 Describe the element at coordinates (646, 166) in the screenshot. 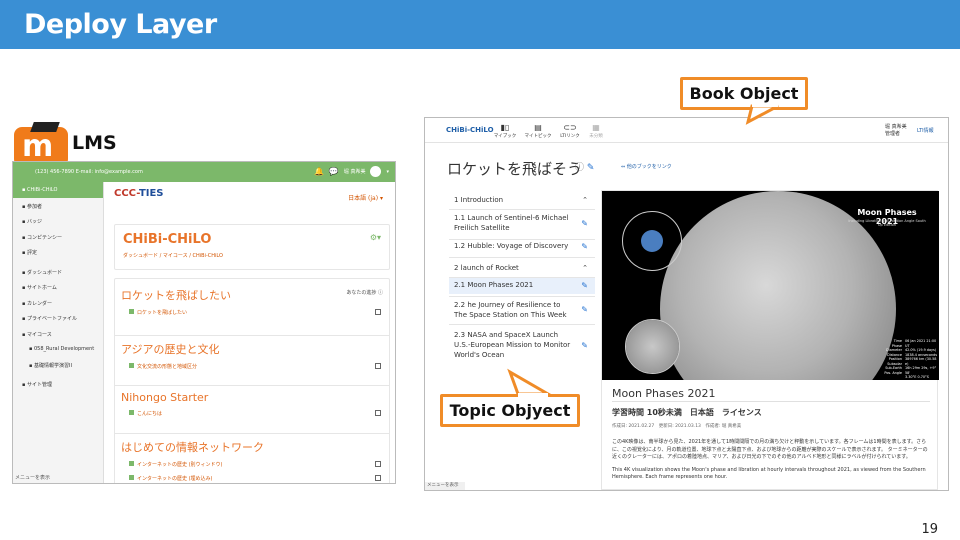

I see `link-other-book: ⇔ 他のブックをリンク` at that location.